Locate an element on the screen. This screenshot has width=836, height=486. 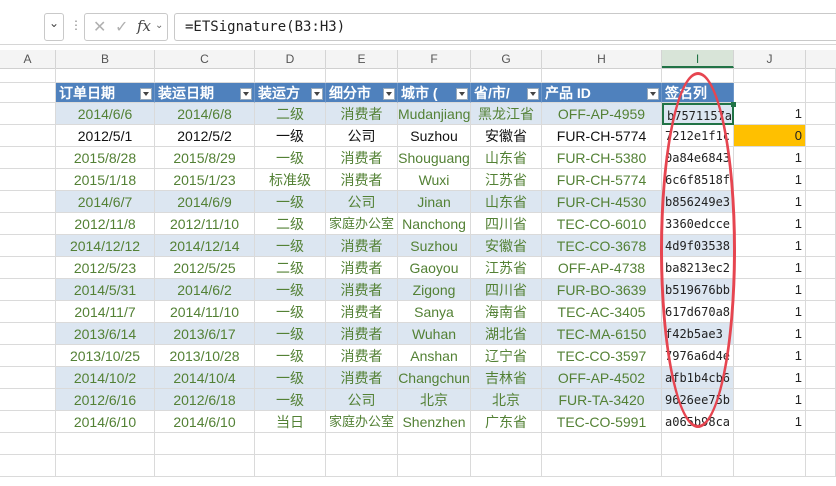
column-header-j: J is located at coordinates (770, 59).